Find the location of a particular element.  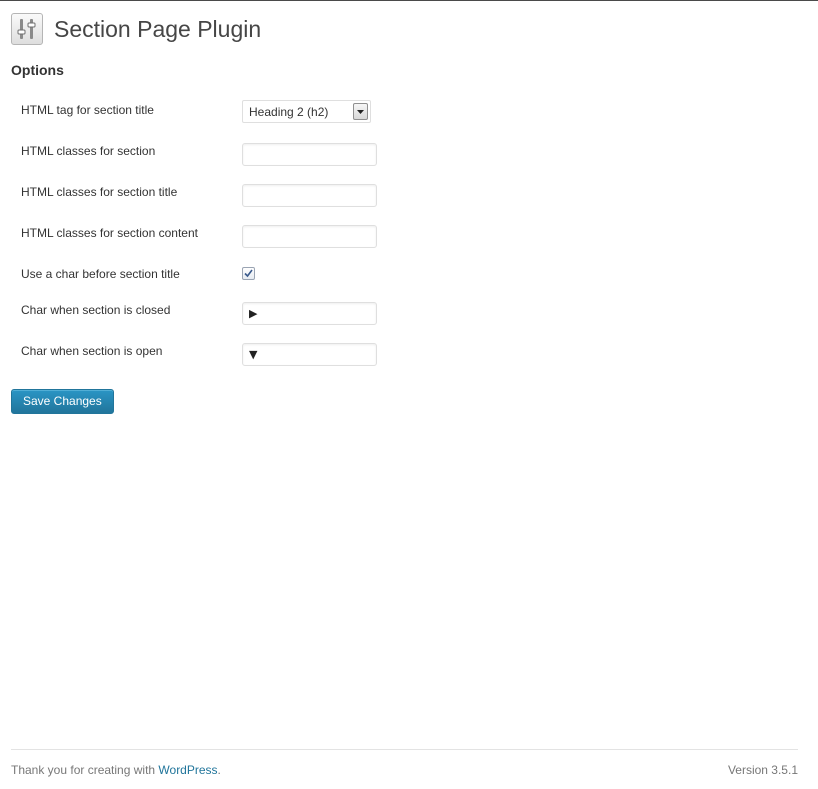

section-content-classes-input is located at coordinates (309, 236).